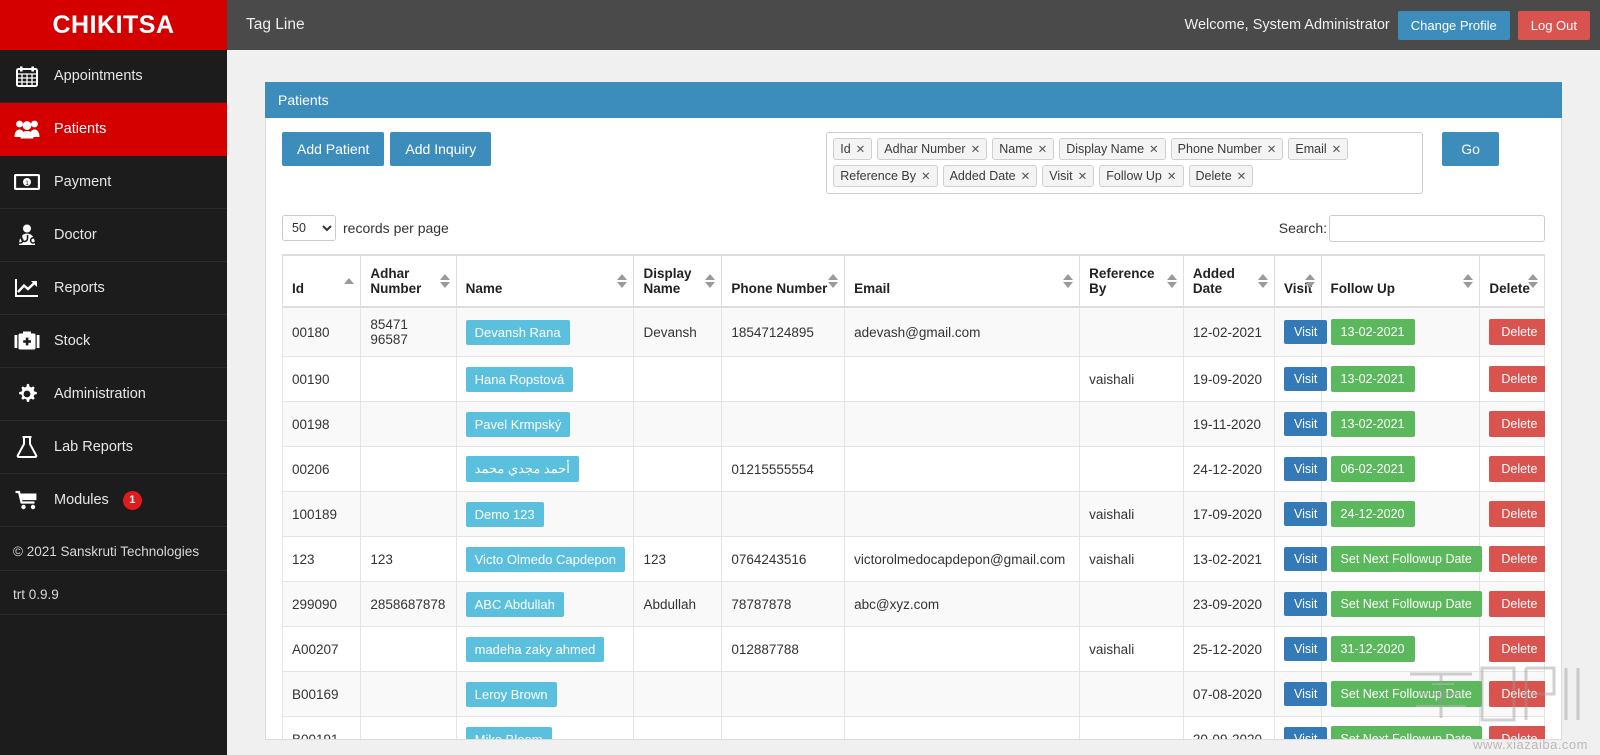 The height and width of the screenshot is (755, 1600). Describe the element at coordinates (113, 129) in the screenshot. I see `sidebar-item-patients: Patients` at that location.